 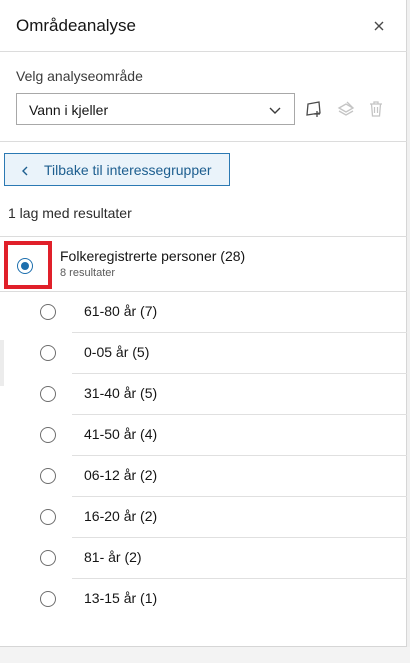 What do you see at coordinates (203, 517) in the screenshot?
I see `list-item: 16-20 år (2)` at bounding box center [203, 517].